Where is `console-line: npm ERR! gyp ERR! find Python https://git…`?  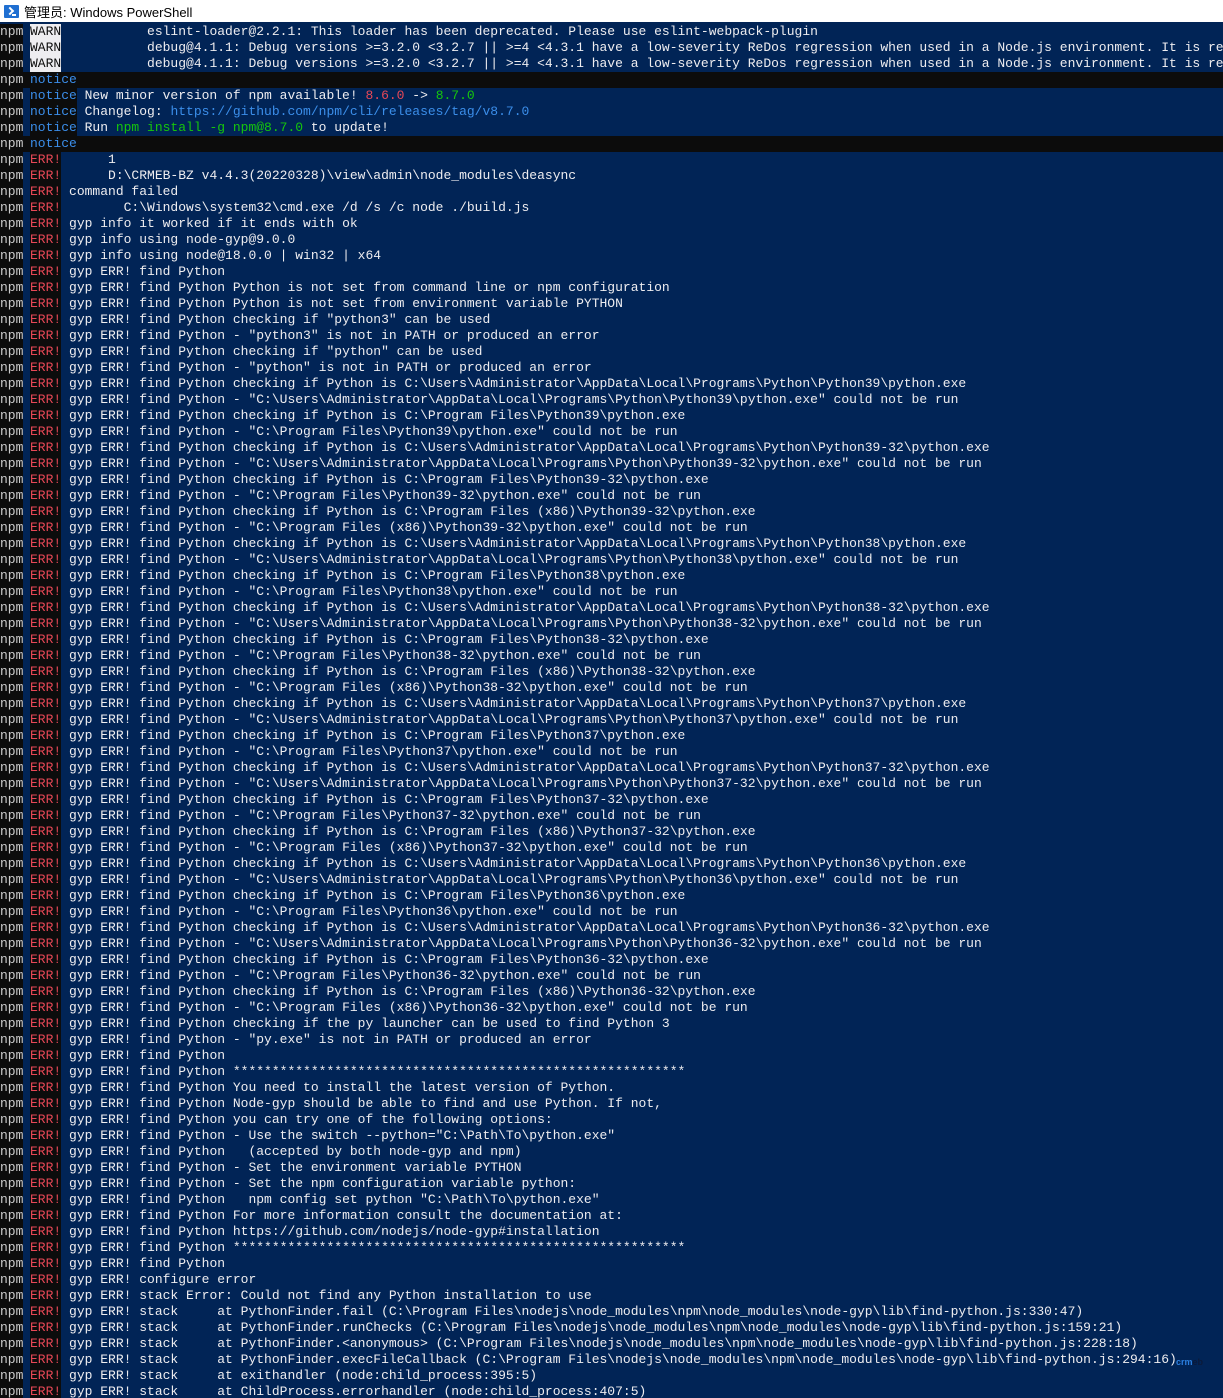 console-line: npm ERR! gyp ERR! find Python https://git… is located at coordinates (611, 1232).